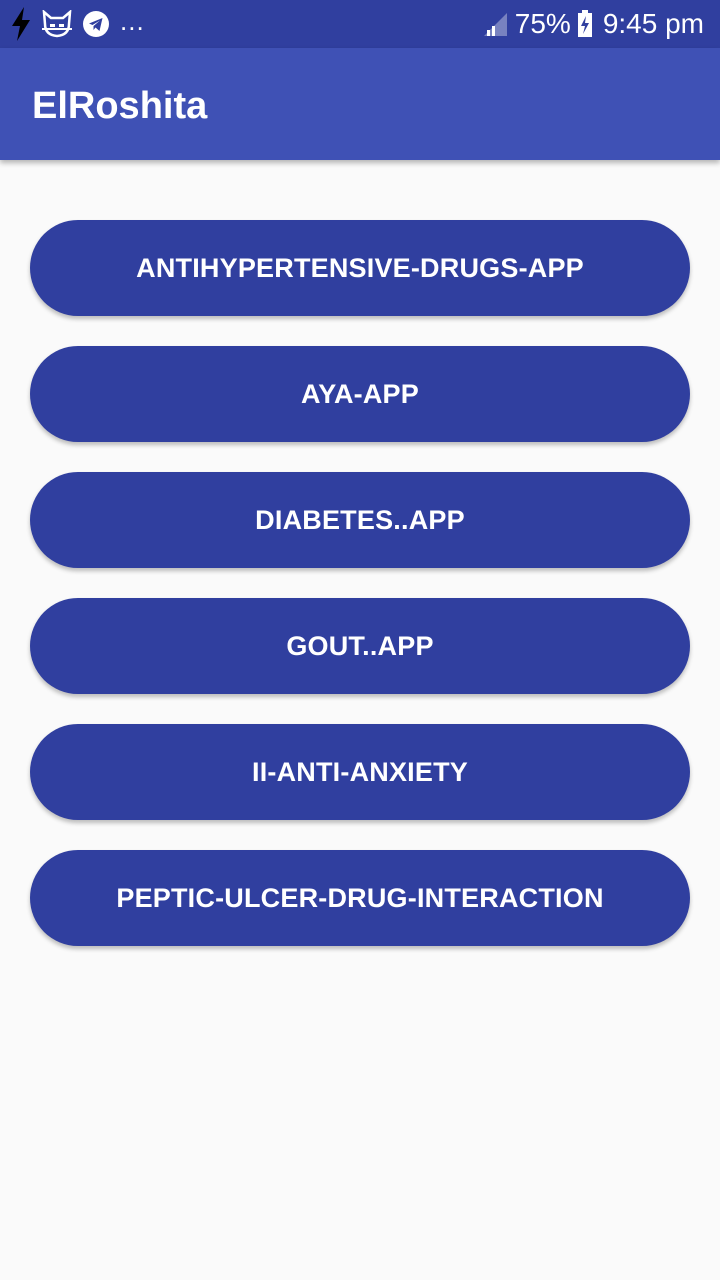  Describe the element at coordinates (360, 104) in the screenshot. I see `app-bar: ElRoshita` at that location.